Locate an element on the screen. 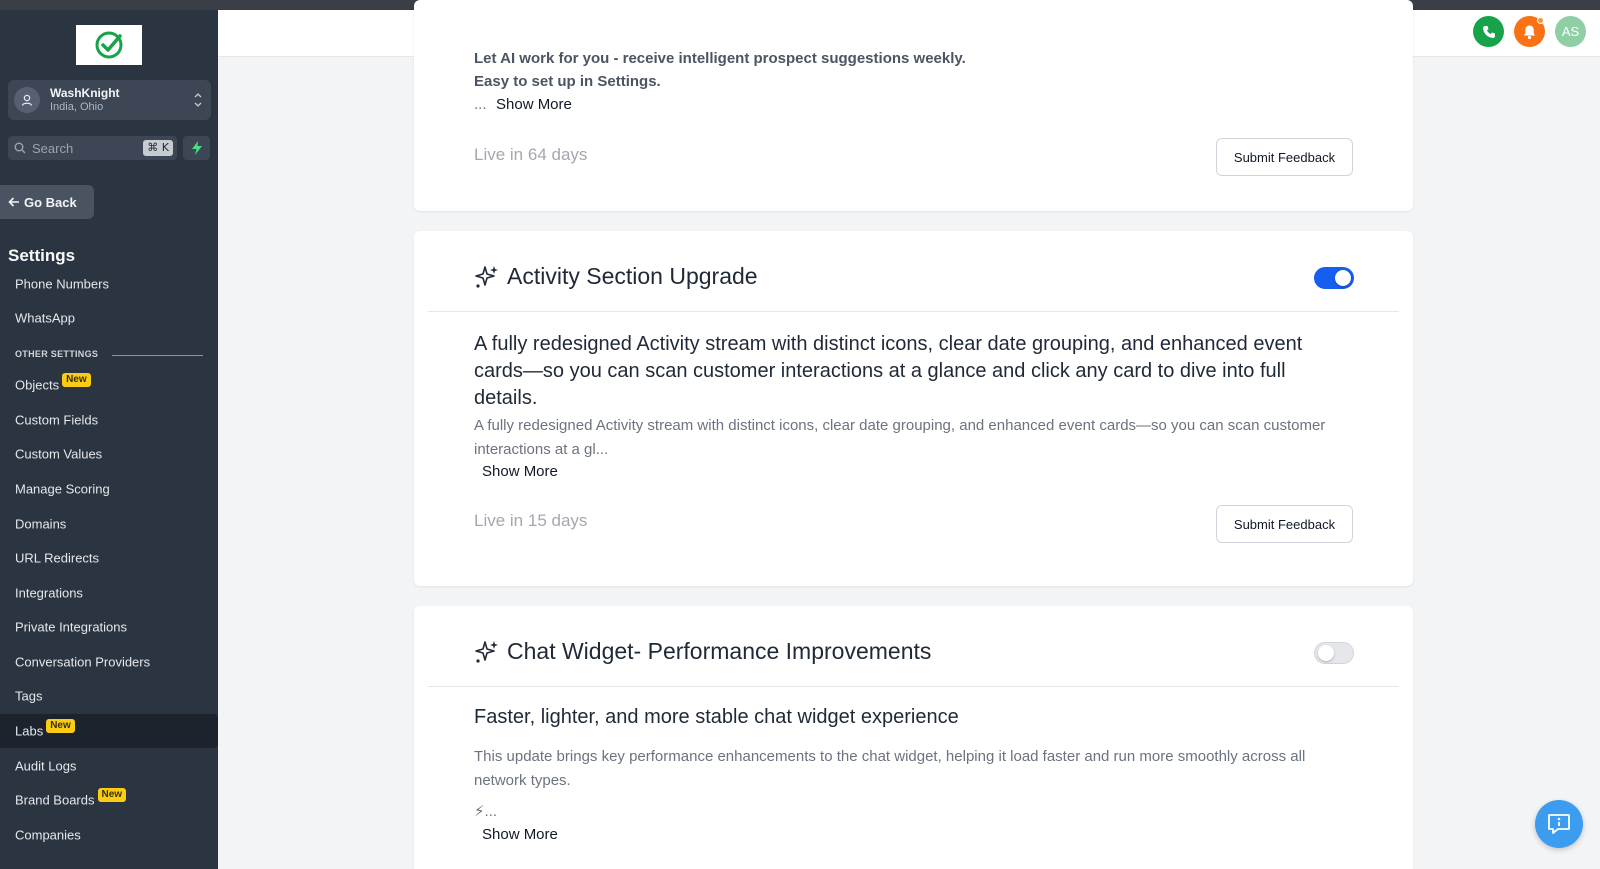 The image size is (1600, 869). sidebar-item-domains: Domains is located at coordinates (109, 524).